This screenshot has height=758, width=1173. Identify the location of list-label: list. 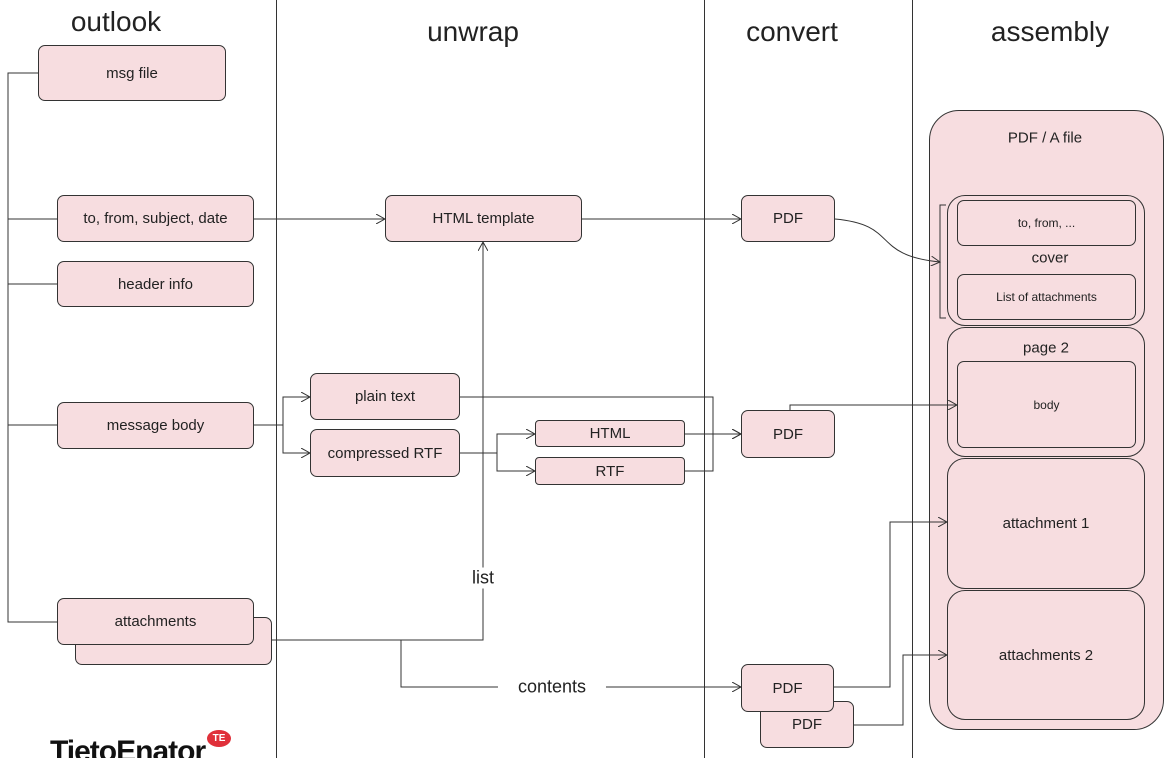
(483, 578).